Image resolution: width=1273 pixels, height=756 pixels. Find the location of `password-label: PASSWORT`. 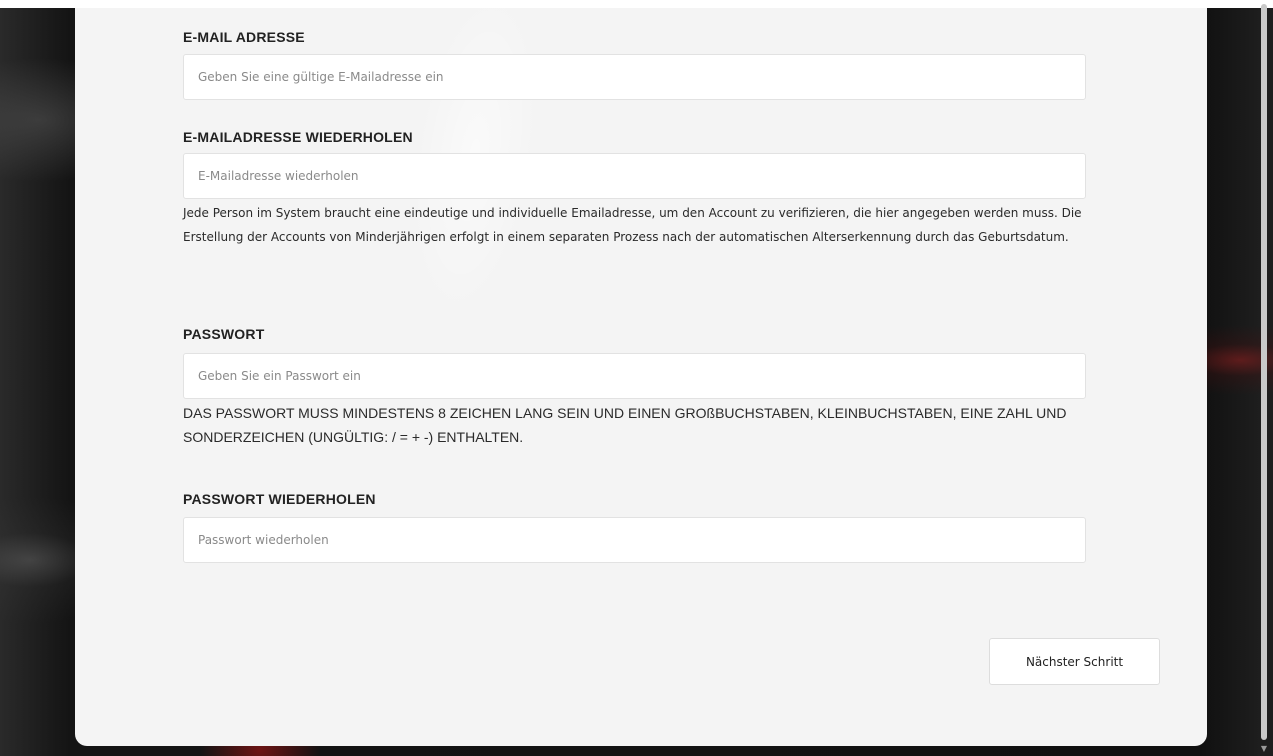

password-label: PASSWORT is located at coordinates (224, 334).